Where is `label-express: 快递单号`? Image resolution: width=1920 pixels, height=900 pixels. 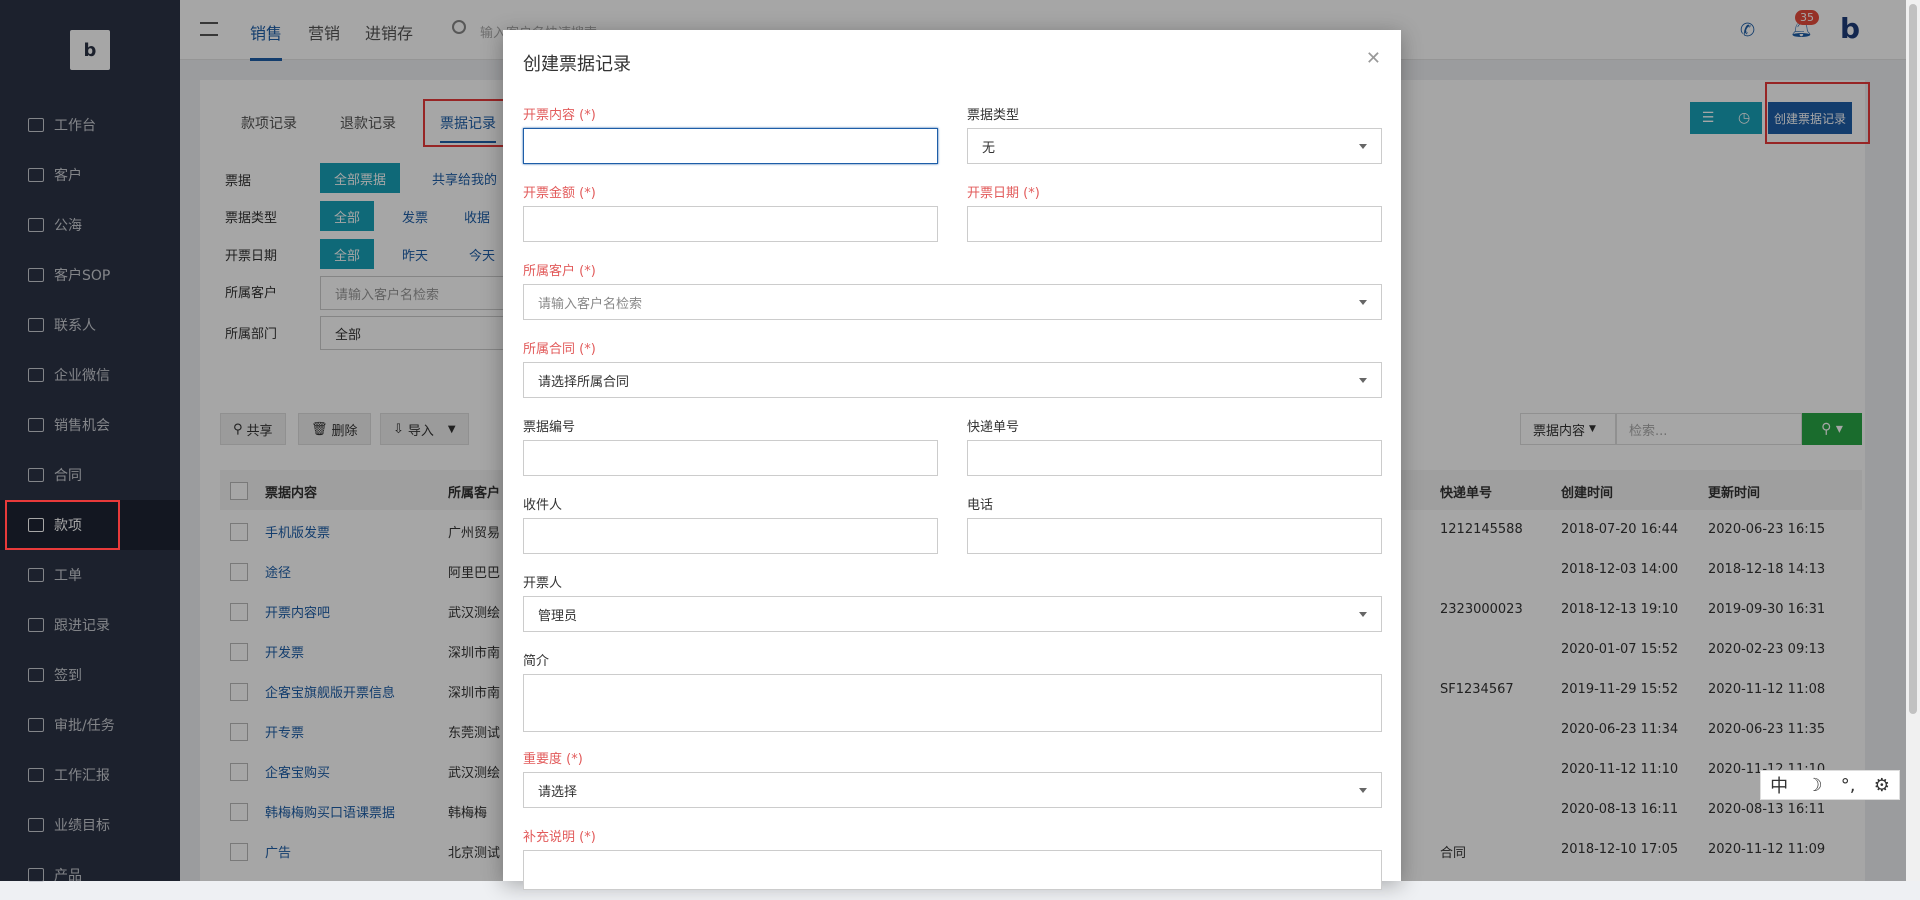 label-express: 快递单号 is located at coordinates (993, 427).